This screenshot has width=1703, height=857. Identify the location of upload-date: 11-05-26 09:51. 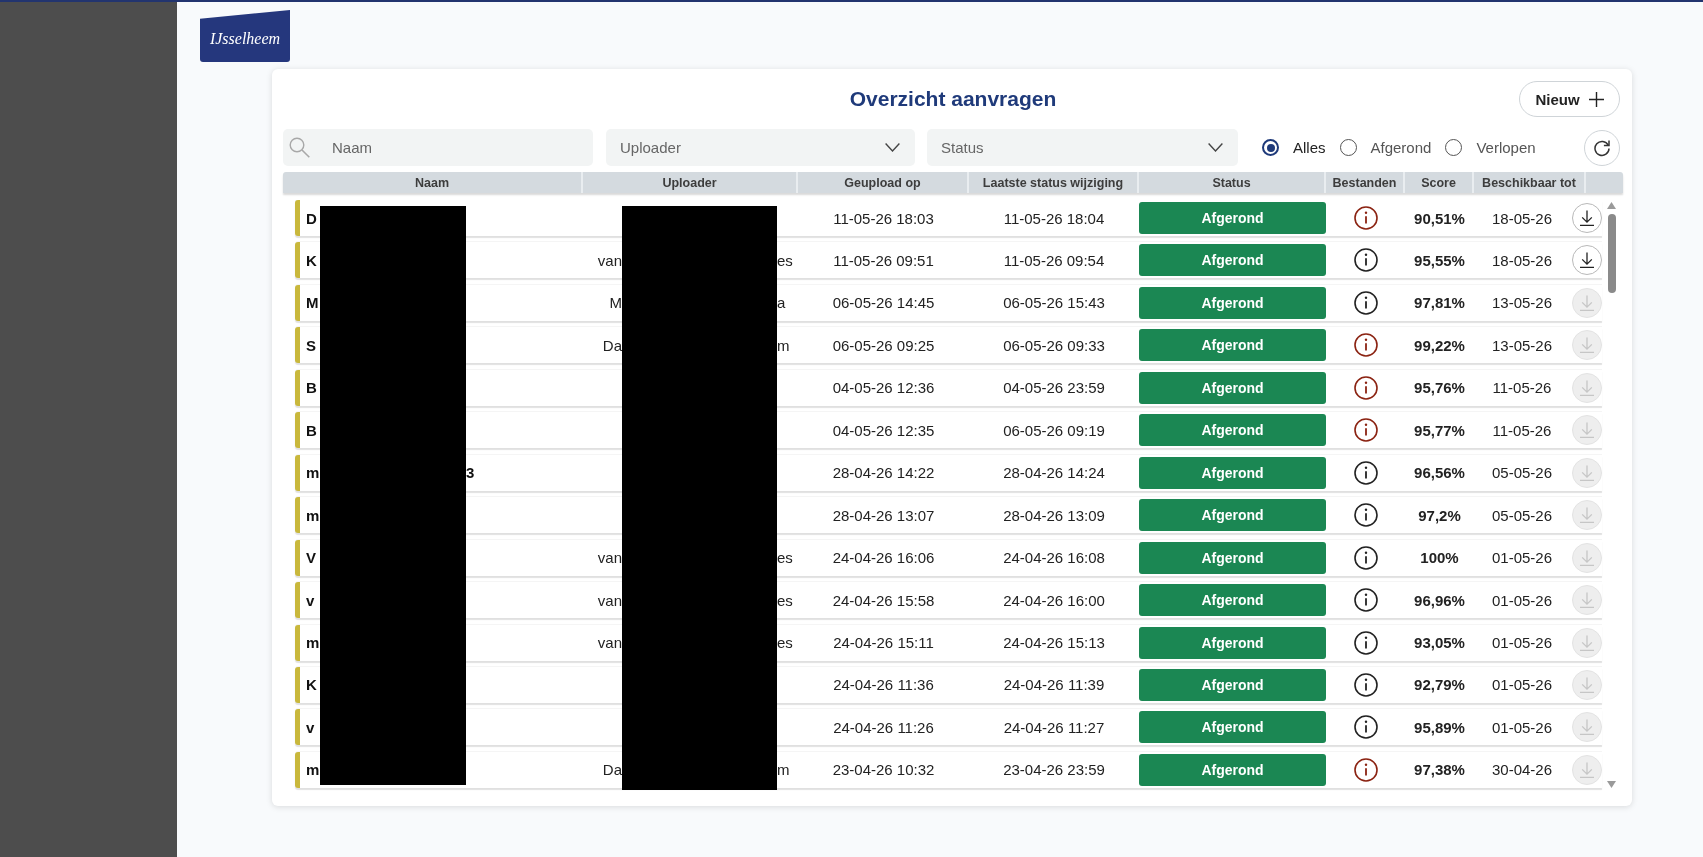
(883, 260).